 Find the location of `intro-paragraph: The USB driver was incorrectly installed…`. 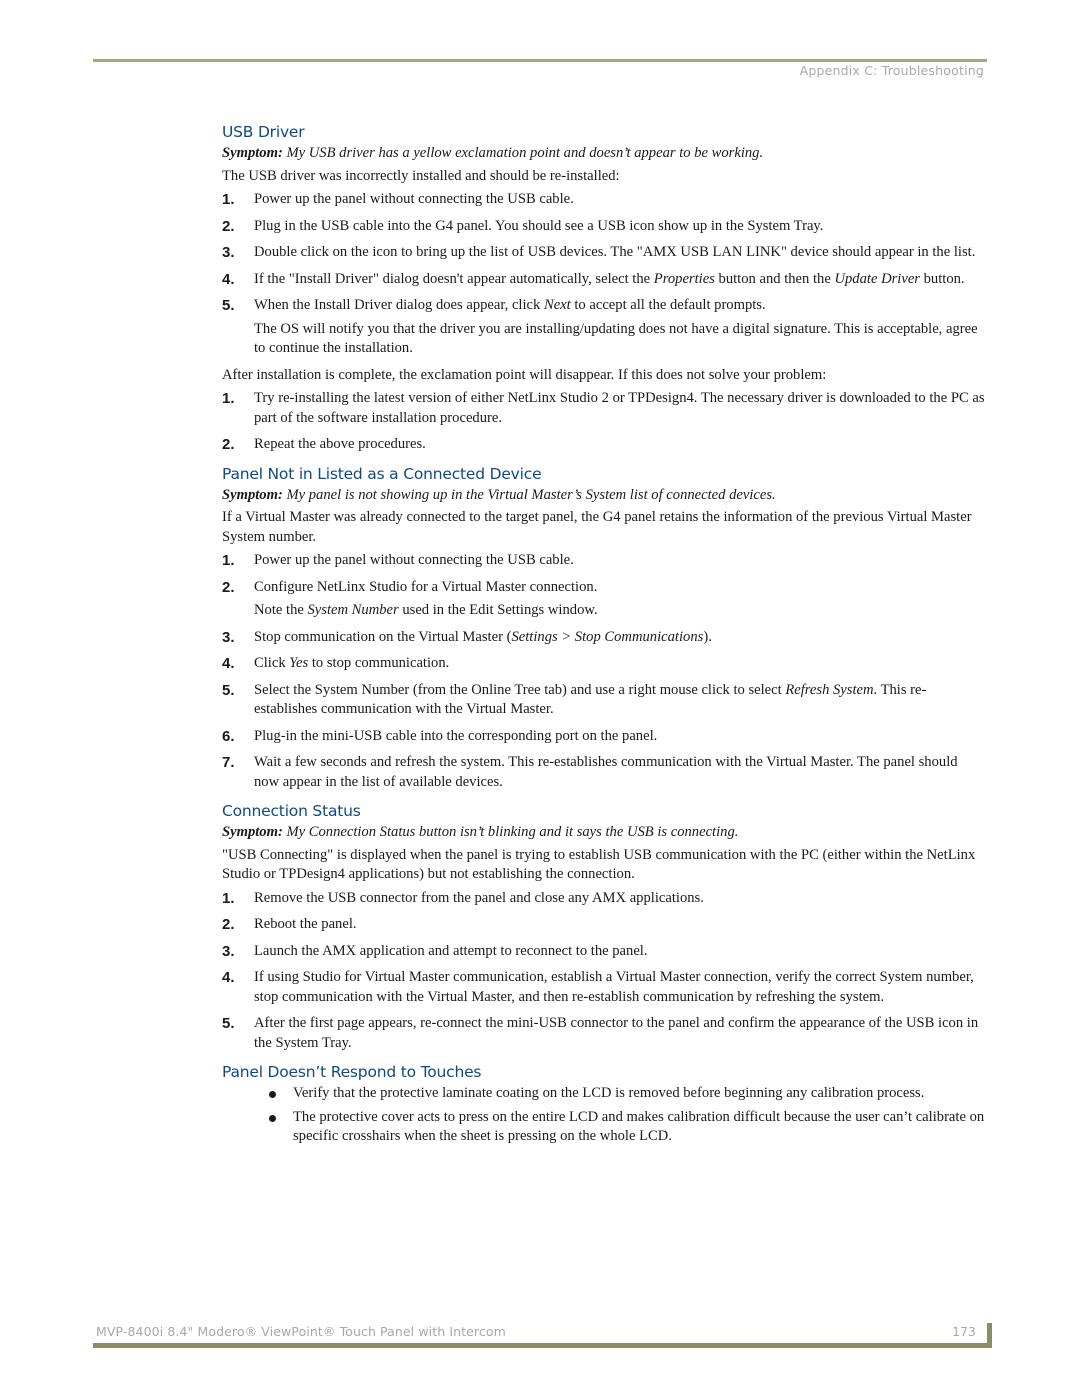

intro-paragraph: The USB driver was incorrectly installed… is located at coordinates (421, 175).